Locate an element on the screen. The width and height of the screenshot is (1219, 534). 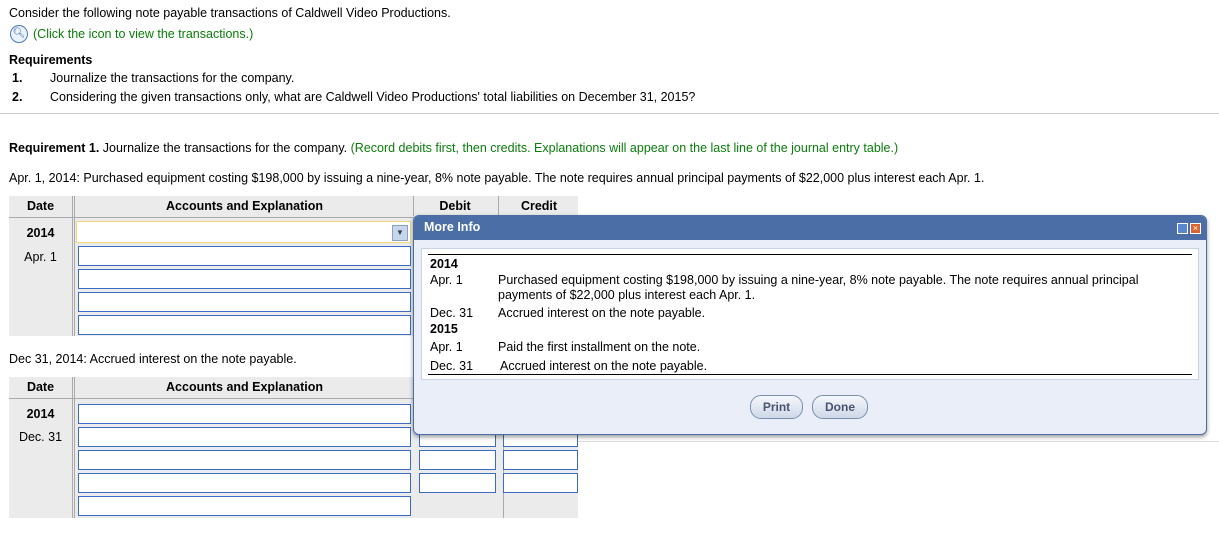
minimize-icon is located at coordinates (1182, 228).